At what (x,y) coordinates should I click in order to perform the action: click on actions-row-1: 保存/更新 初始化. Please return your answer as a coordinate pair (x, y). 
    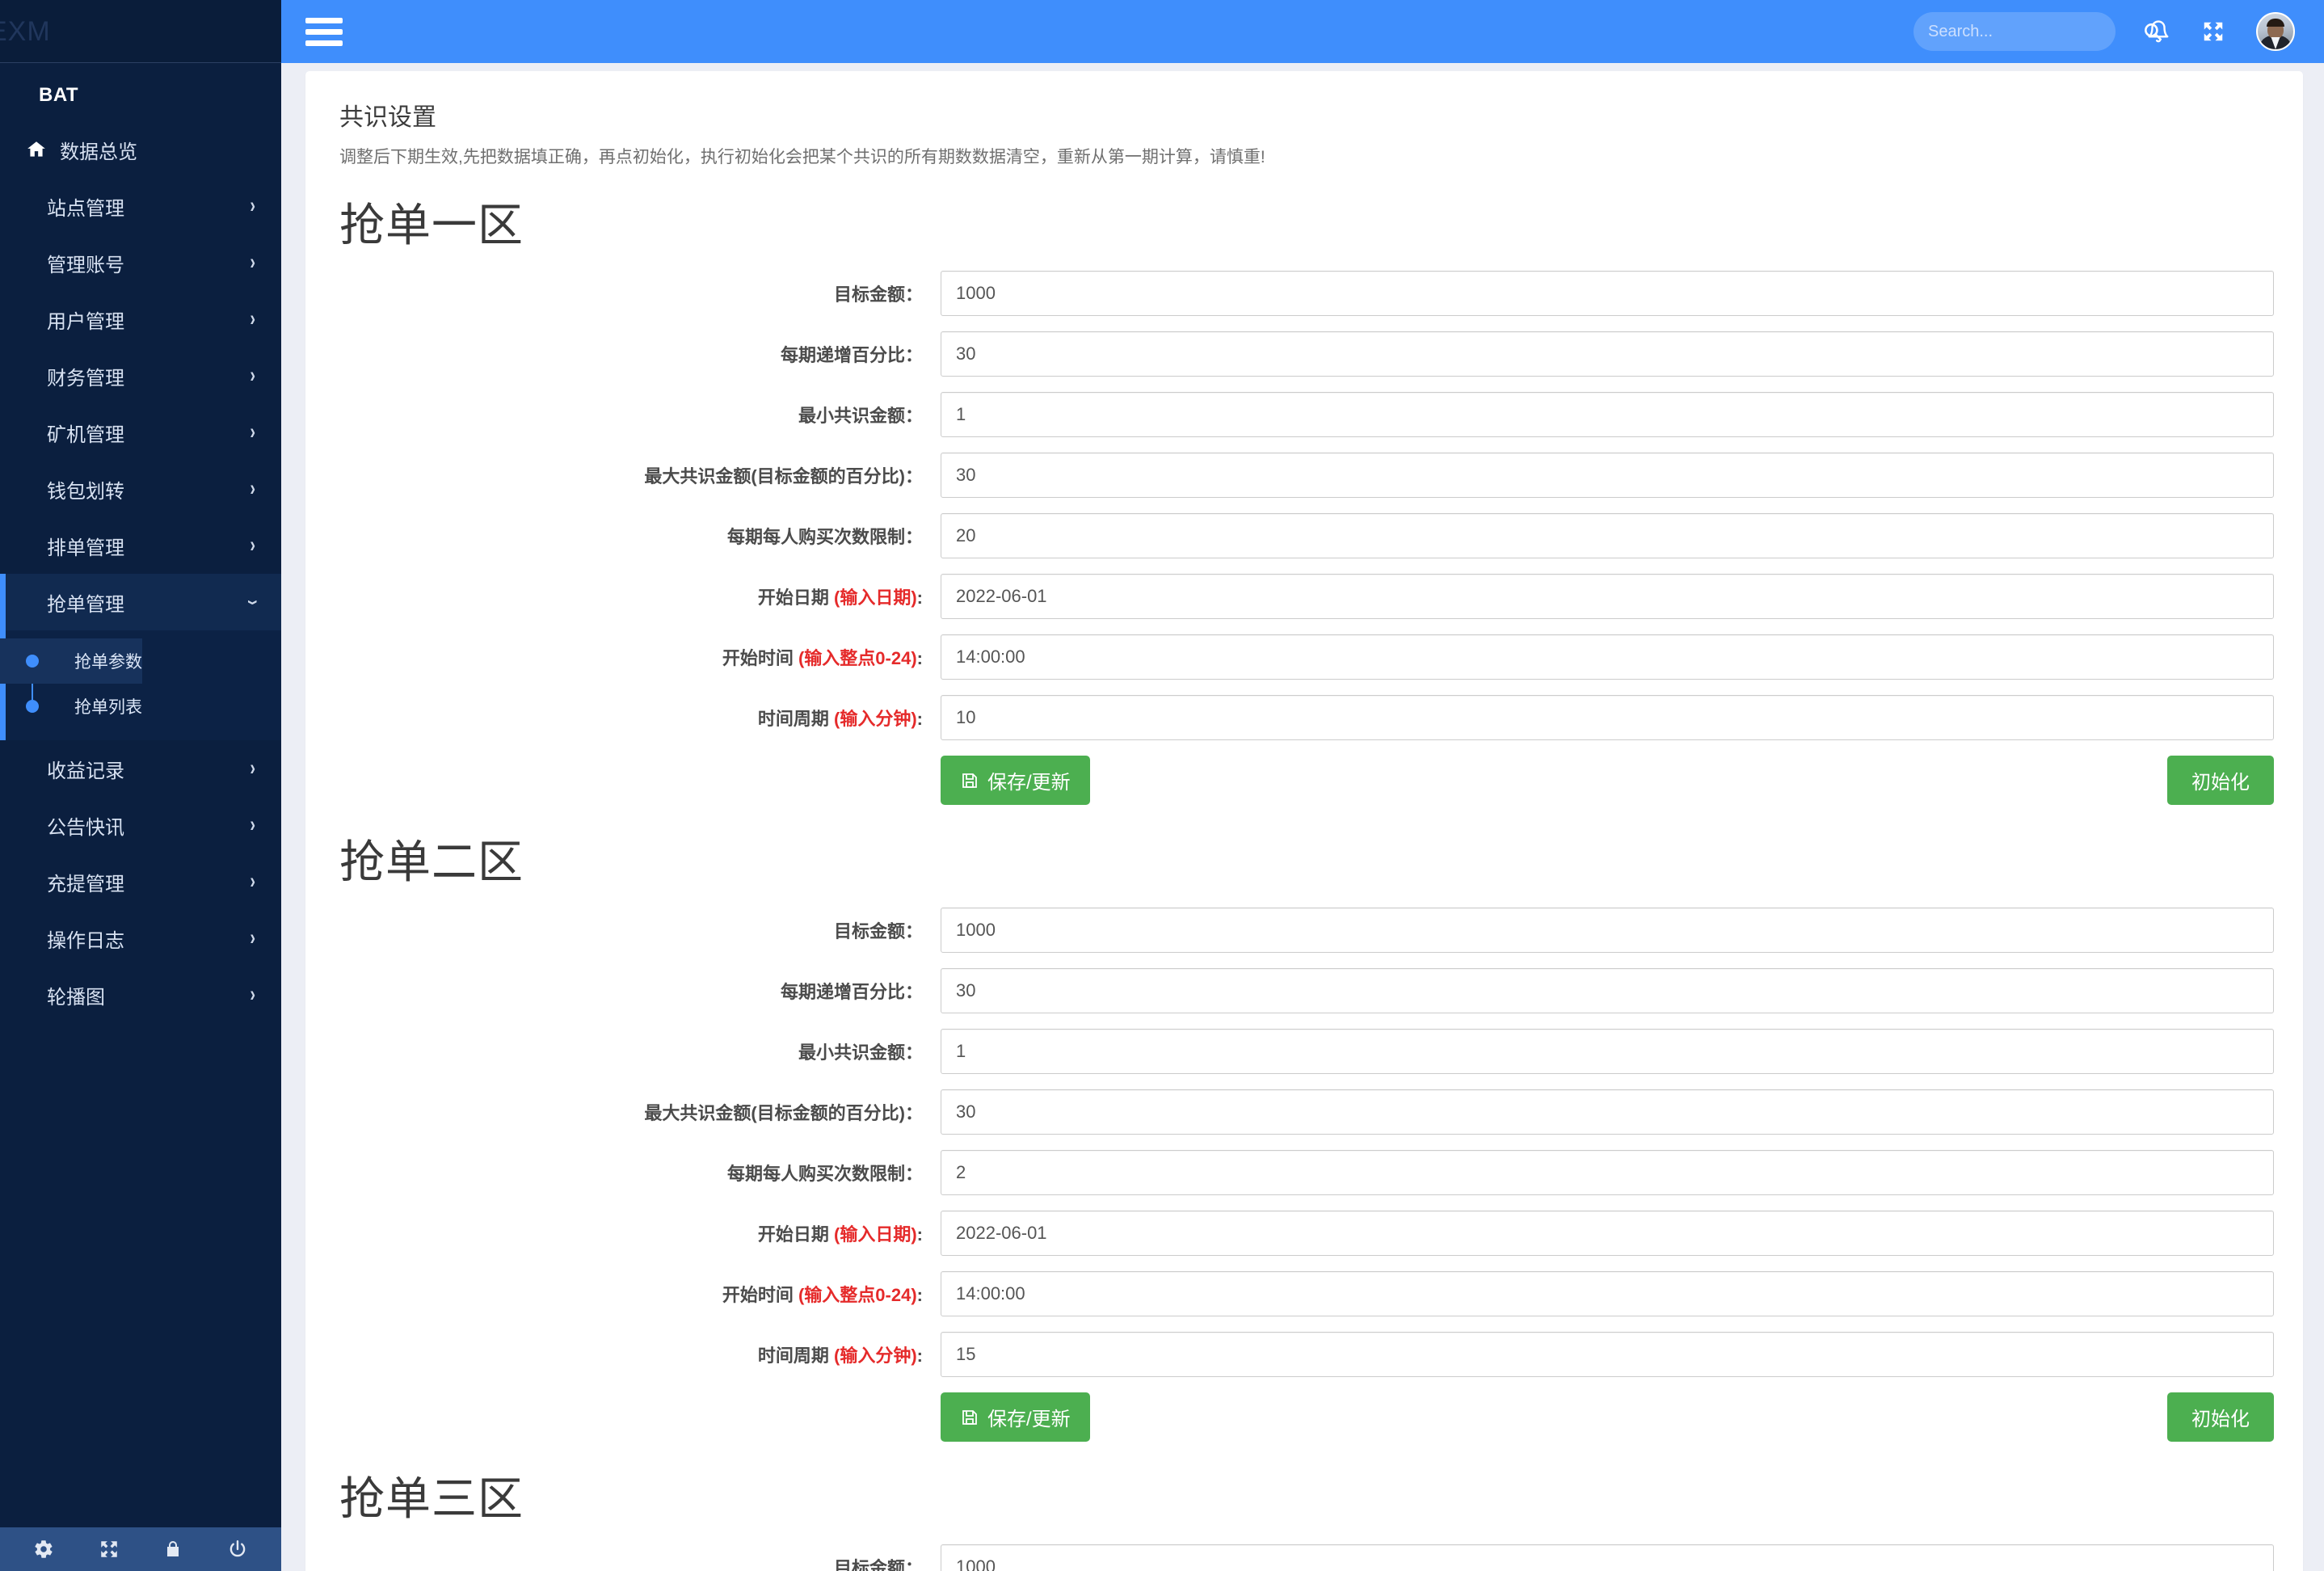
    Looking at the image, I should click on (1304, 781).